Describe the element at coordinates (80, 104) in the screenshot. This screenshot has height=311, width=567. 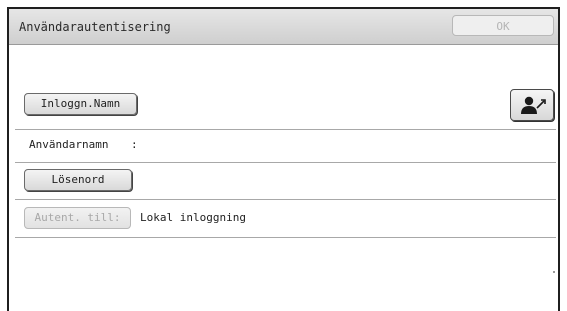
I see `login-name-button: Inloggn.Namn` at that location.